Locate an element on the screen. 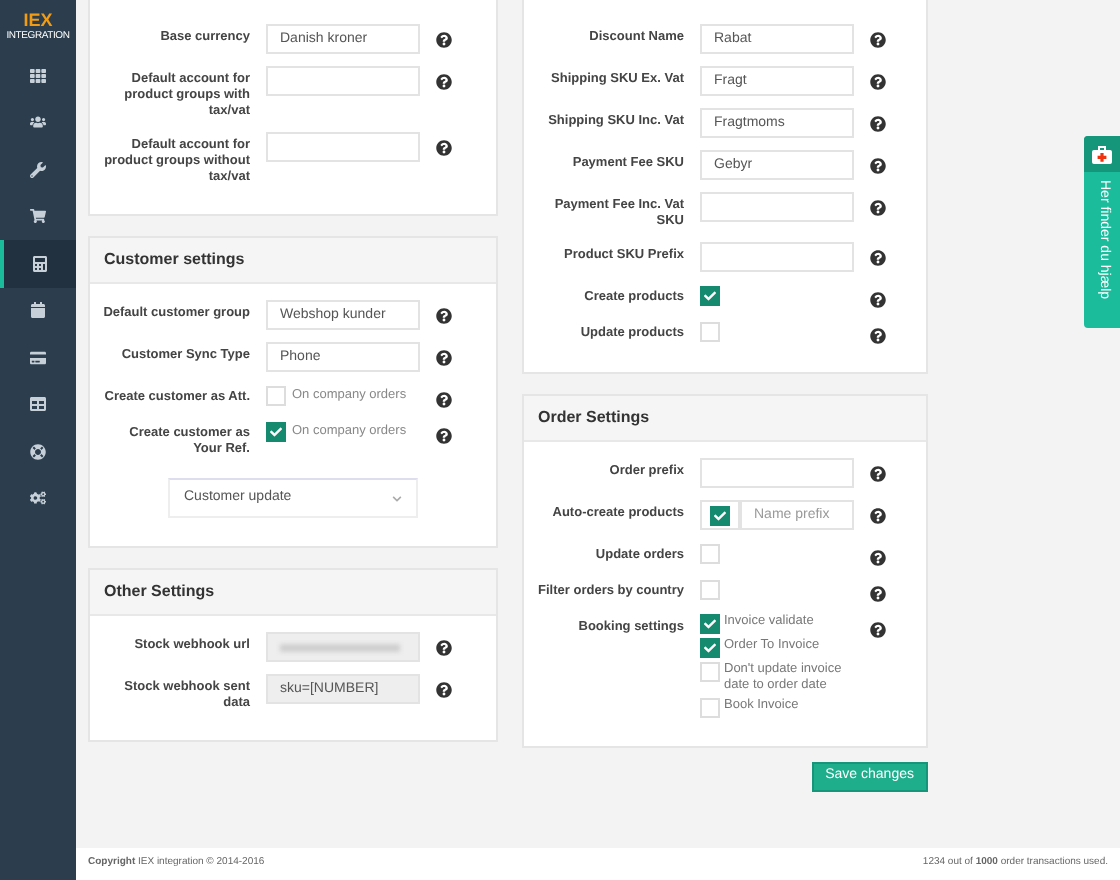 This screenshot has height=880, width=1120. card-header: Other Settings is located at coordinates (293, 593).